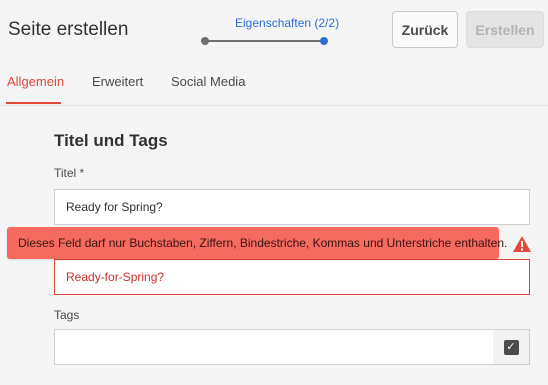 The height and width of the screenshot is (385, 548). I want to click on active-tab-indicator, so click(33, 103).